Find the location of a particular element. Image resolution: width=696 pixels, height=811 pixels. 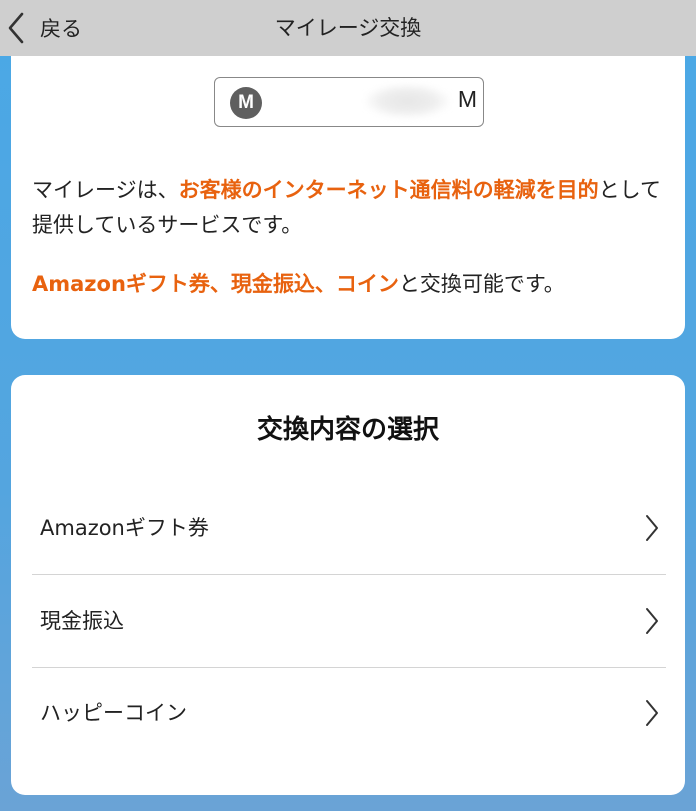

option-amazon-gift-card: Amazonギフト券 is located at coordinates (349, 528).